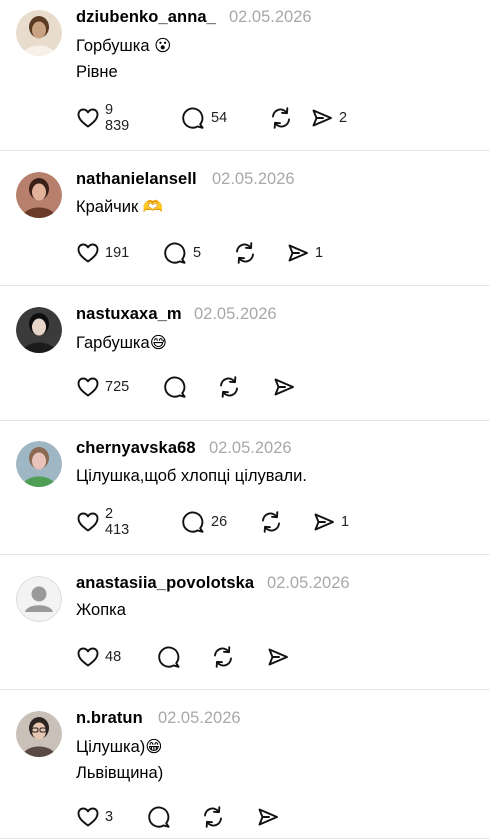 This screenshot has height=839, width=490. What do you see at coordinates (343, 118) in the screenshot?
I see `share-count: 2` at bounding box center [343, 118].